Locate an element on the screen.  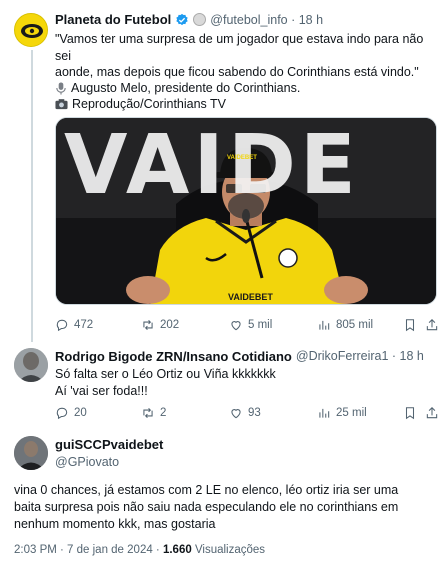
tweet-text-line: Aí 'vai ser foda!!! is located at coordinates (101, 390).